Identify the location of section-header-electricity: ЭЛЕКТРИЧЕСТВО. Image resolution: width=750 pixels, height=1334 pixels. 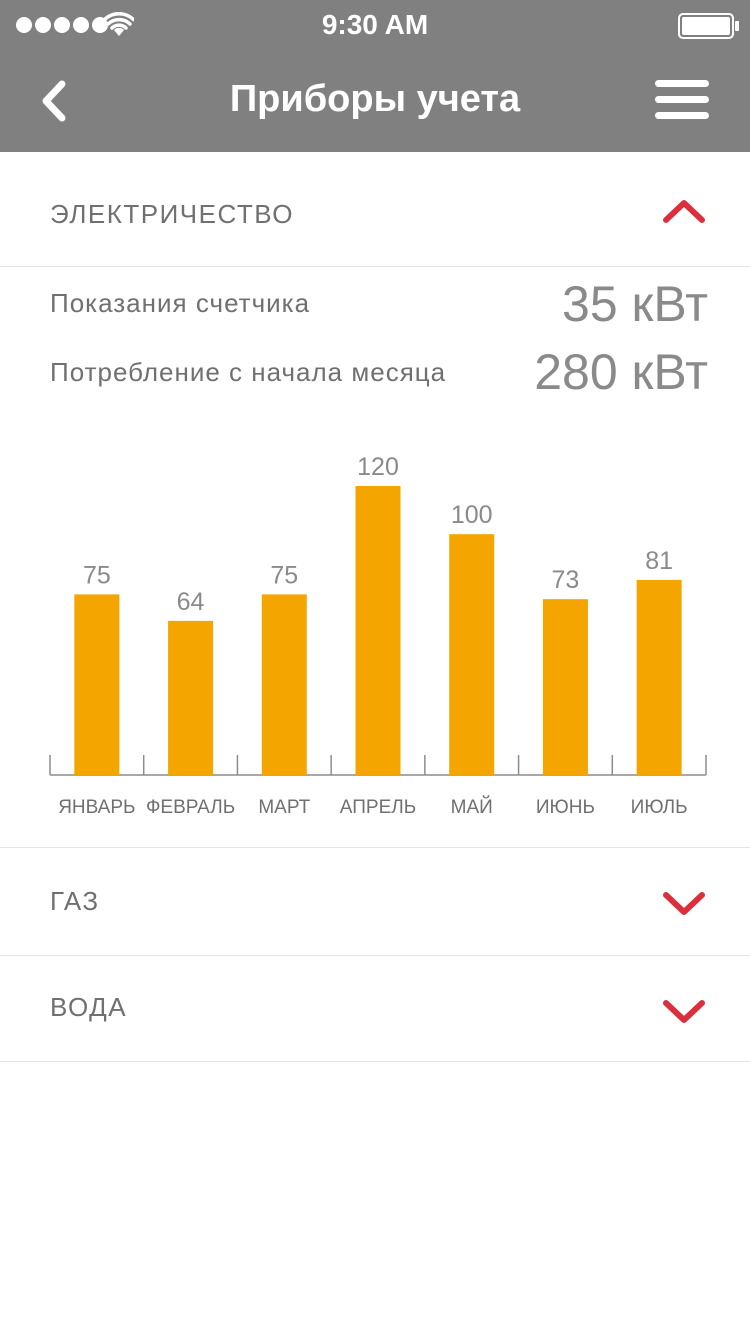
(375, 209).